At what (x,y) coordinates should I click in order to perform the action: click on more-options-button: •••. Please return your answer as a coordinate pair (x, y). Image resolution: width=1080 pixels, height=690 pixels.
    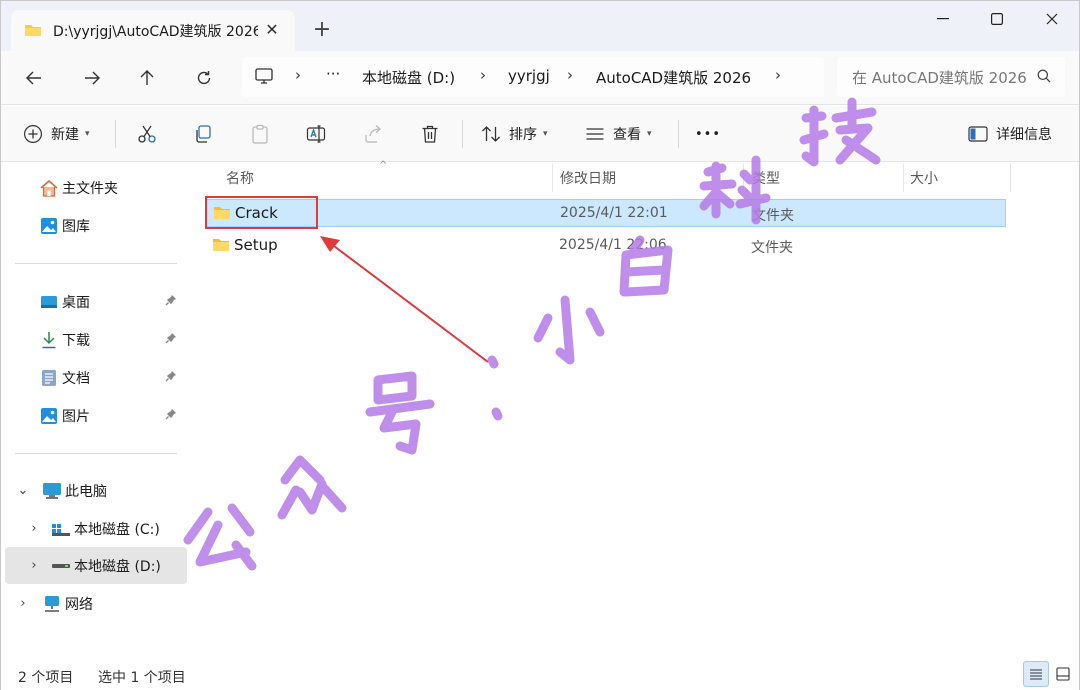
    Looking at the image, I should click on (708, 134).